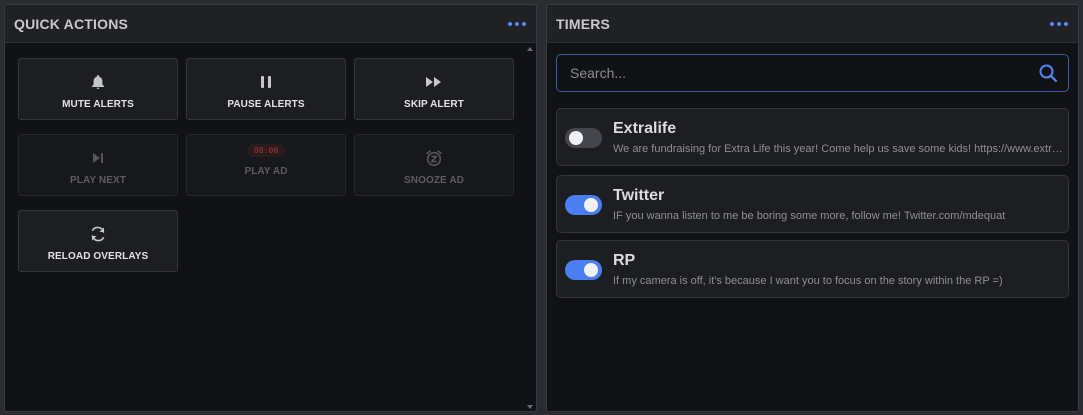 This screenshot has width=1083, height=415. What do you see at coordinates (530, 49) in the screenshot?
I see `scroll-up-arrow-icon` at bounding box center [530, 49].